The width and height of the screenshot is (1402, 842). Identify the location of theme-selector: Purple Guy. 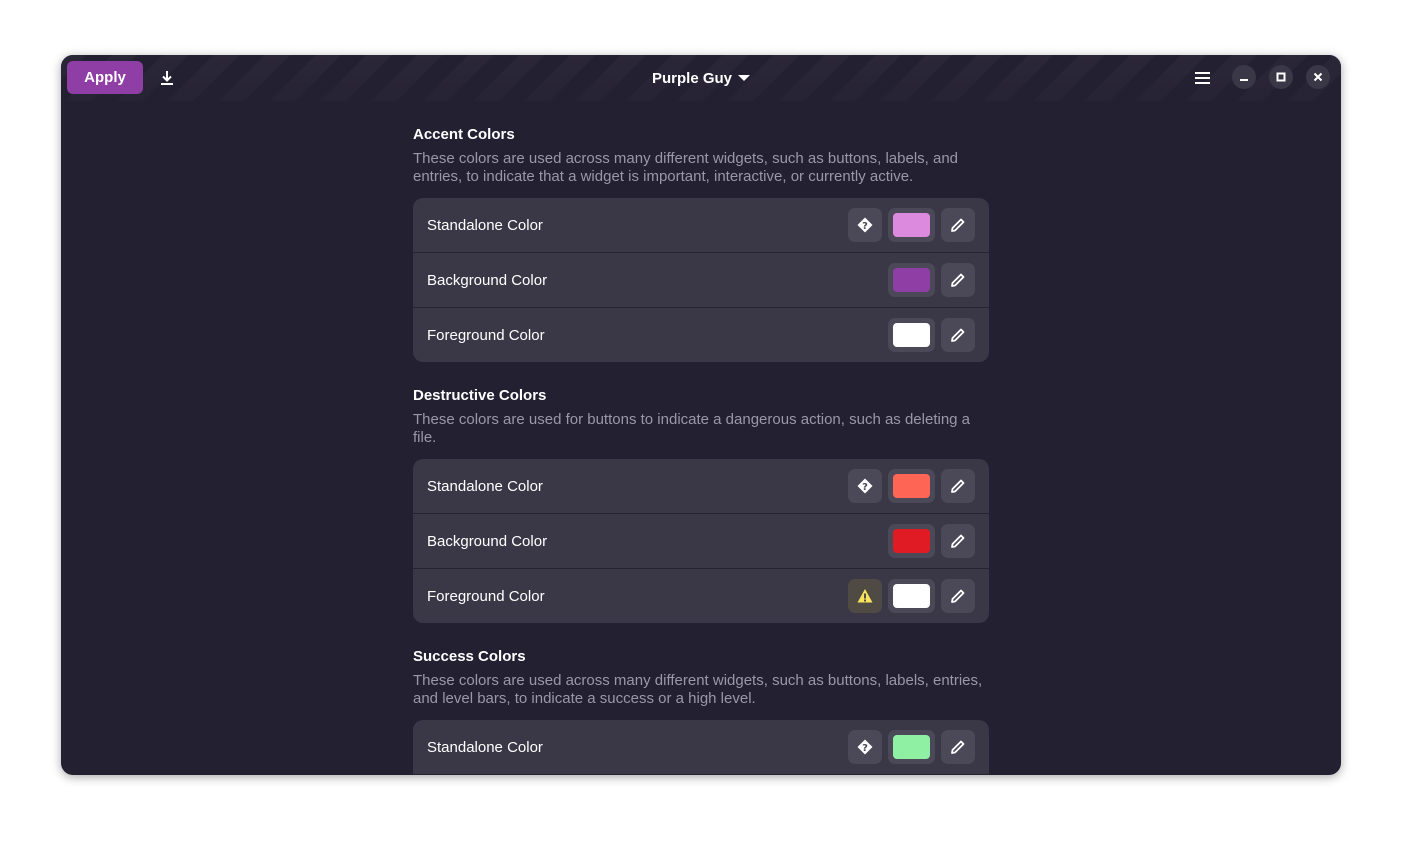
(701, 78).